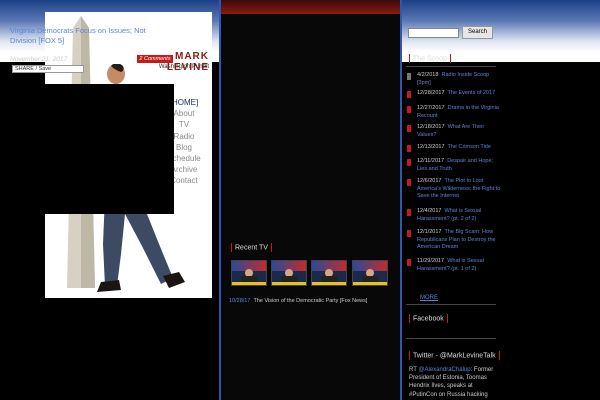  What do you see at coordinates (431, 127) in the screenshot?
I see `scoop-date: 12/18/2017` at bounding box center [431, 127].